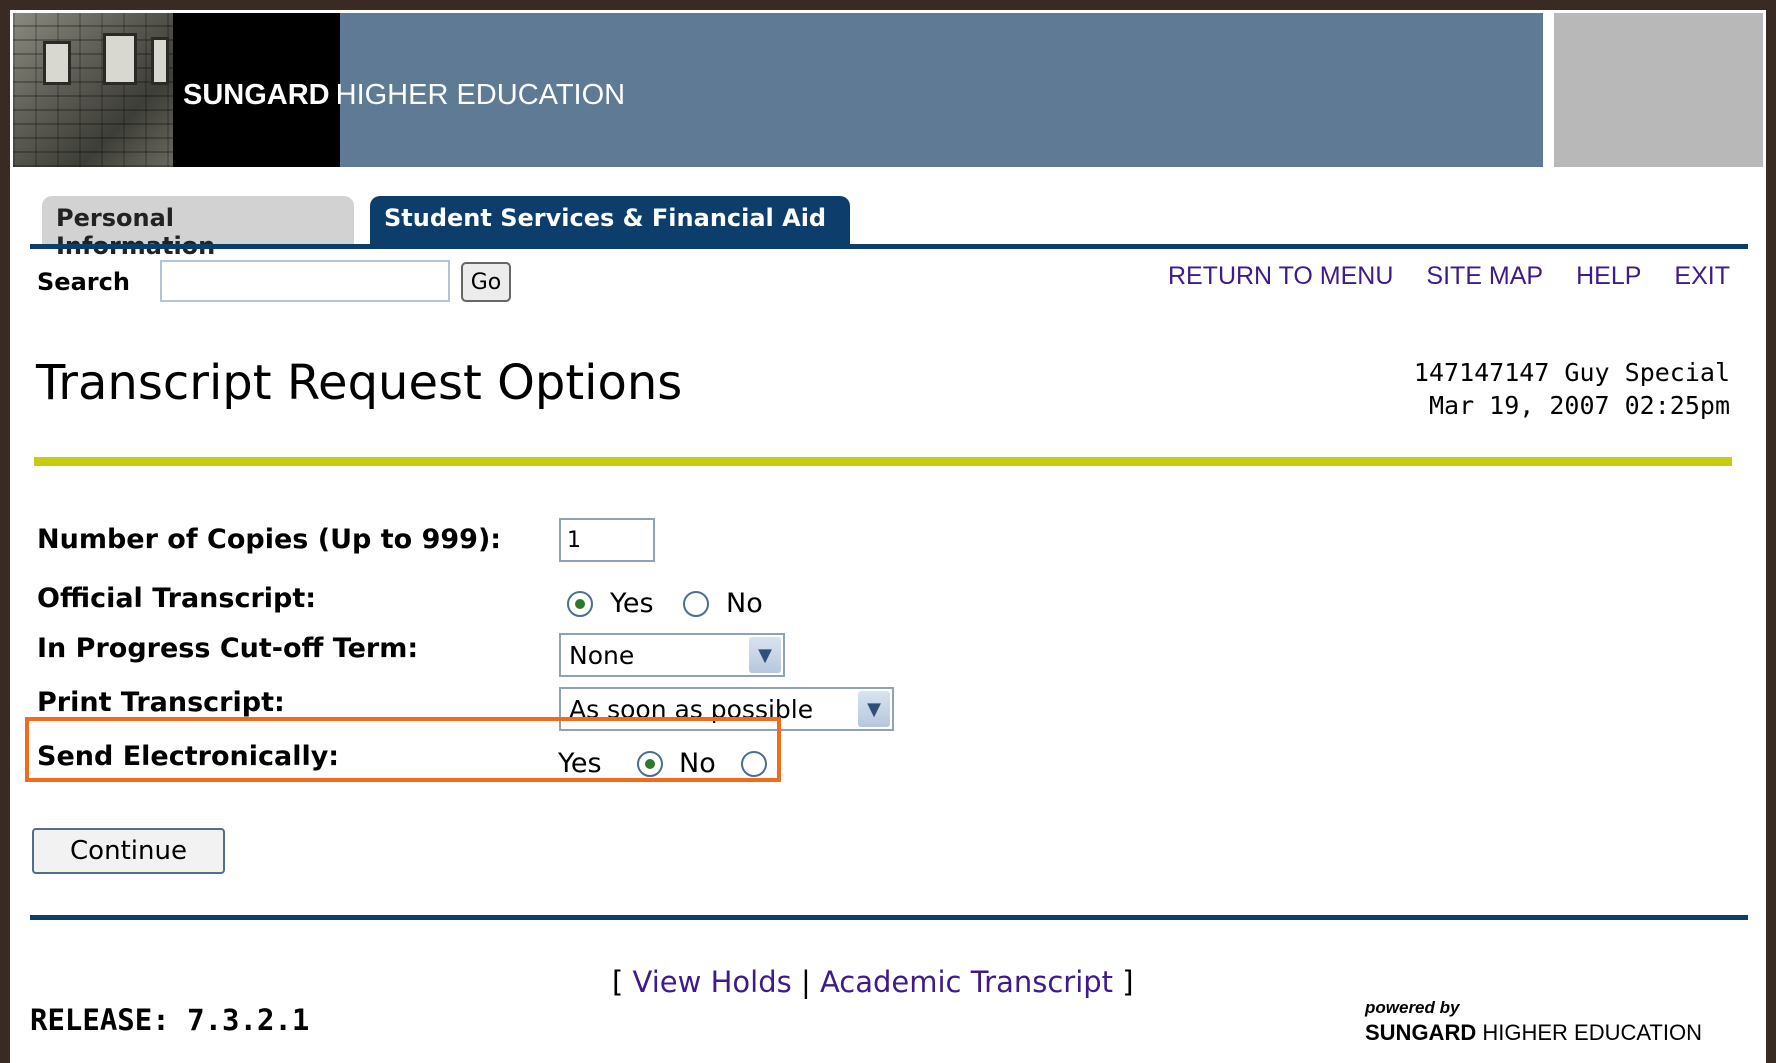 Image resolution: width=1776 pixels, height=1063 pixels. Describe the element at coordinates (1412, 1007) in the screenshot. I see `powered-by-text: powered by` at that location.